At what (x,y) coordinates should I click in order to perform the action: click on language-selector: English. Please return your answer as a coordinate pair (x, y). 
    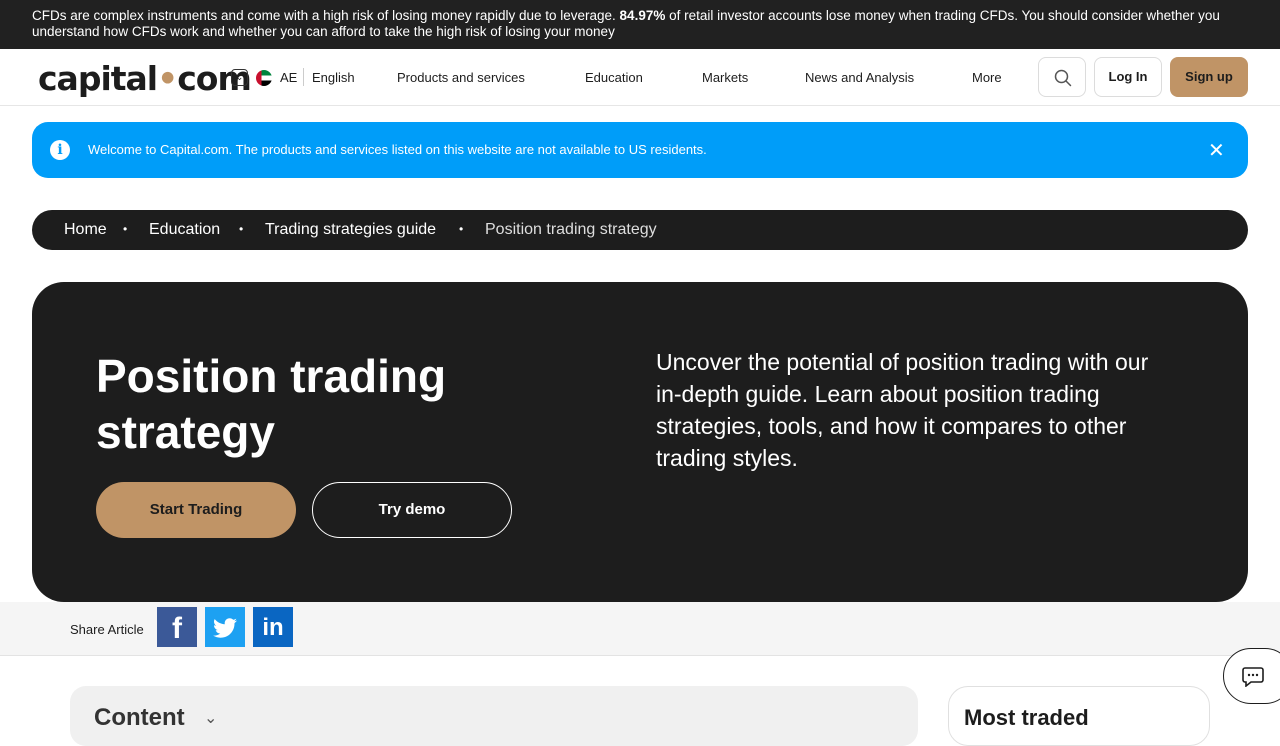
    Looking at the image, I should click on (333, 77).